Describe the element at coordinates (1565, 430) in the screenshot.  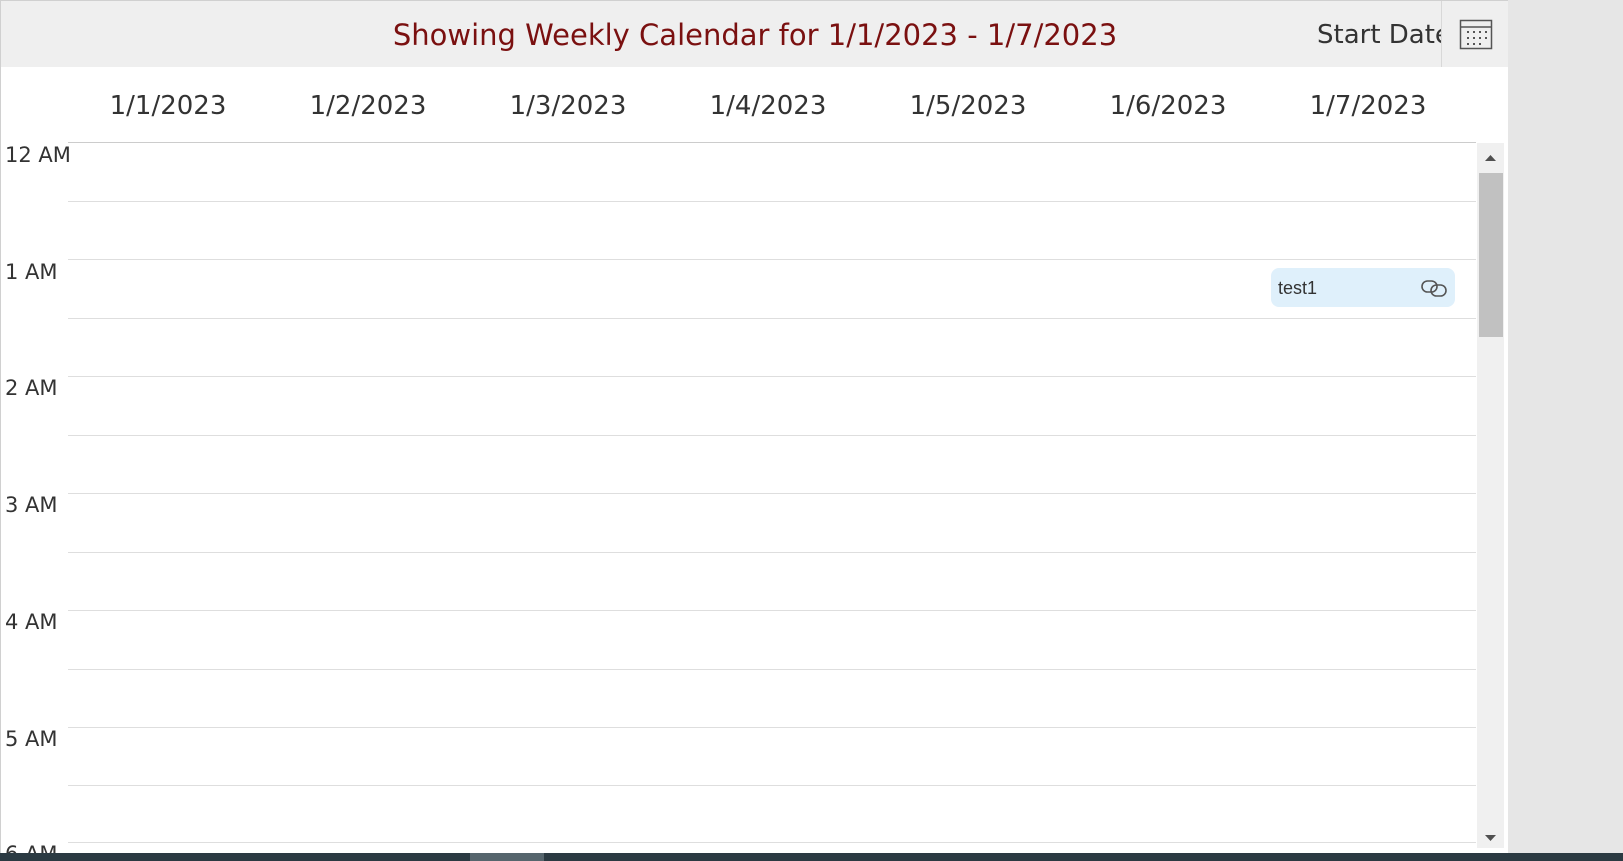
I see `right-gutter` at that location.